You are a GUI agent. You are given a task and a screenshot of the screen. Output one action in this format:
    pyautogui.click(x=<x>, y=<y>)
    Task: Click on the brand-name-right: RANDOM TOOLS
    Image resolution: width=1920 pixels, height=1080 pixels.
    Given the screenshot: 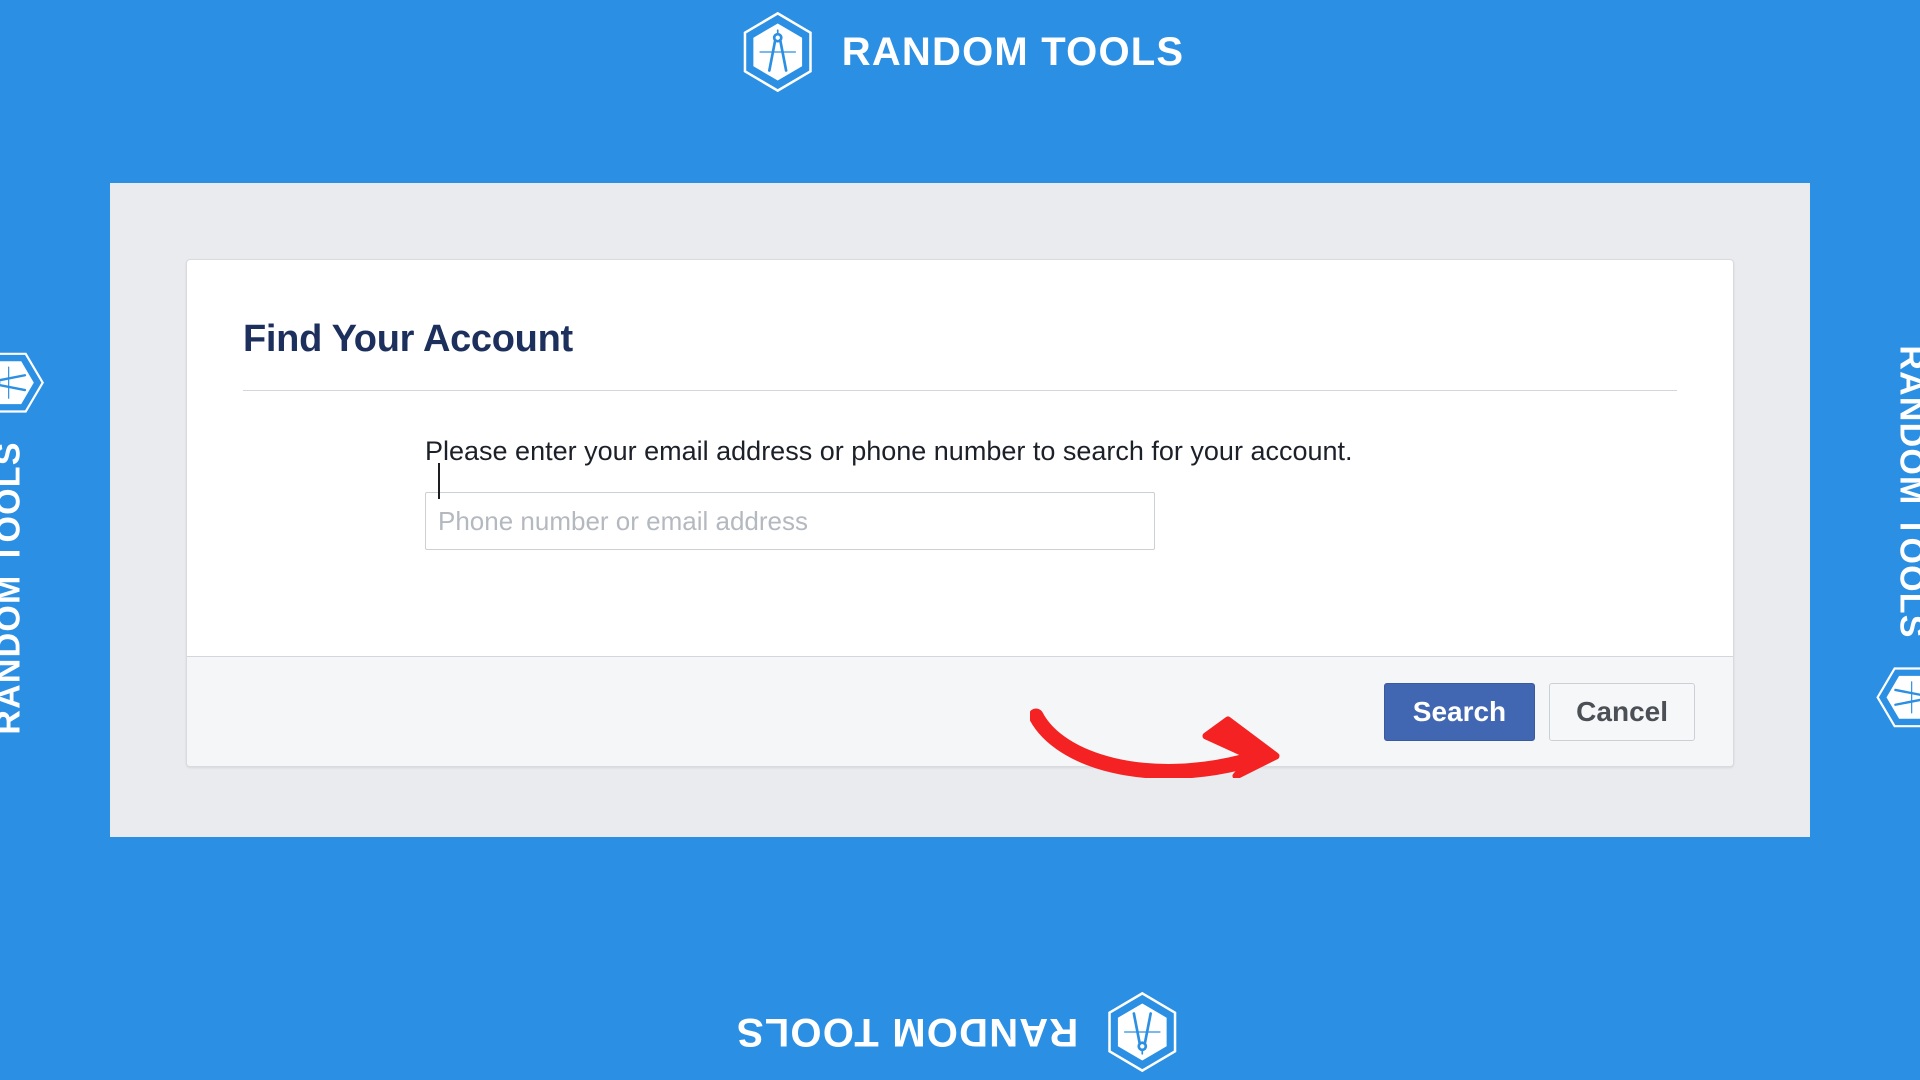 What is the action you would take?
    pyautogui.click(x=1906, y=492)
    